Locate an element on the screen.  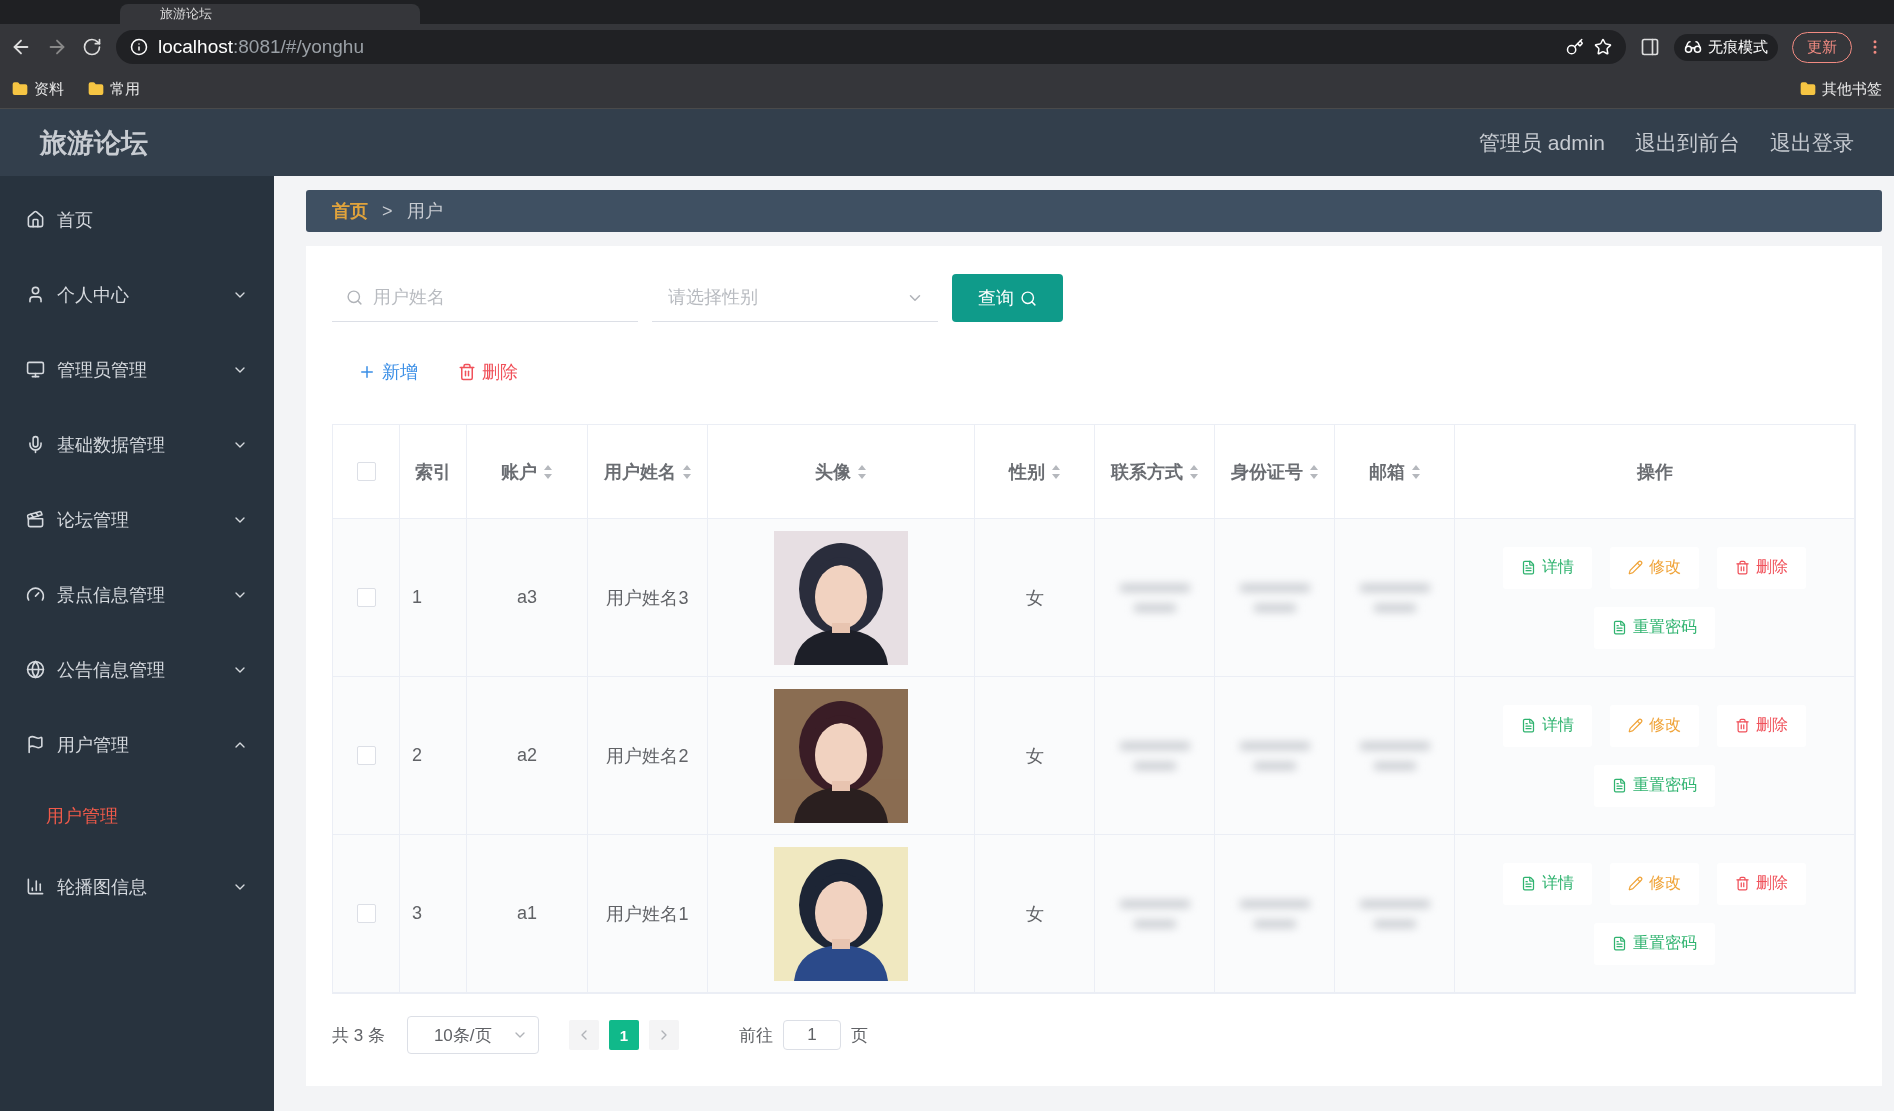
sidebar-item: 公告信息管理 is located at coordinates (137, 669).